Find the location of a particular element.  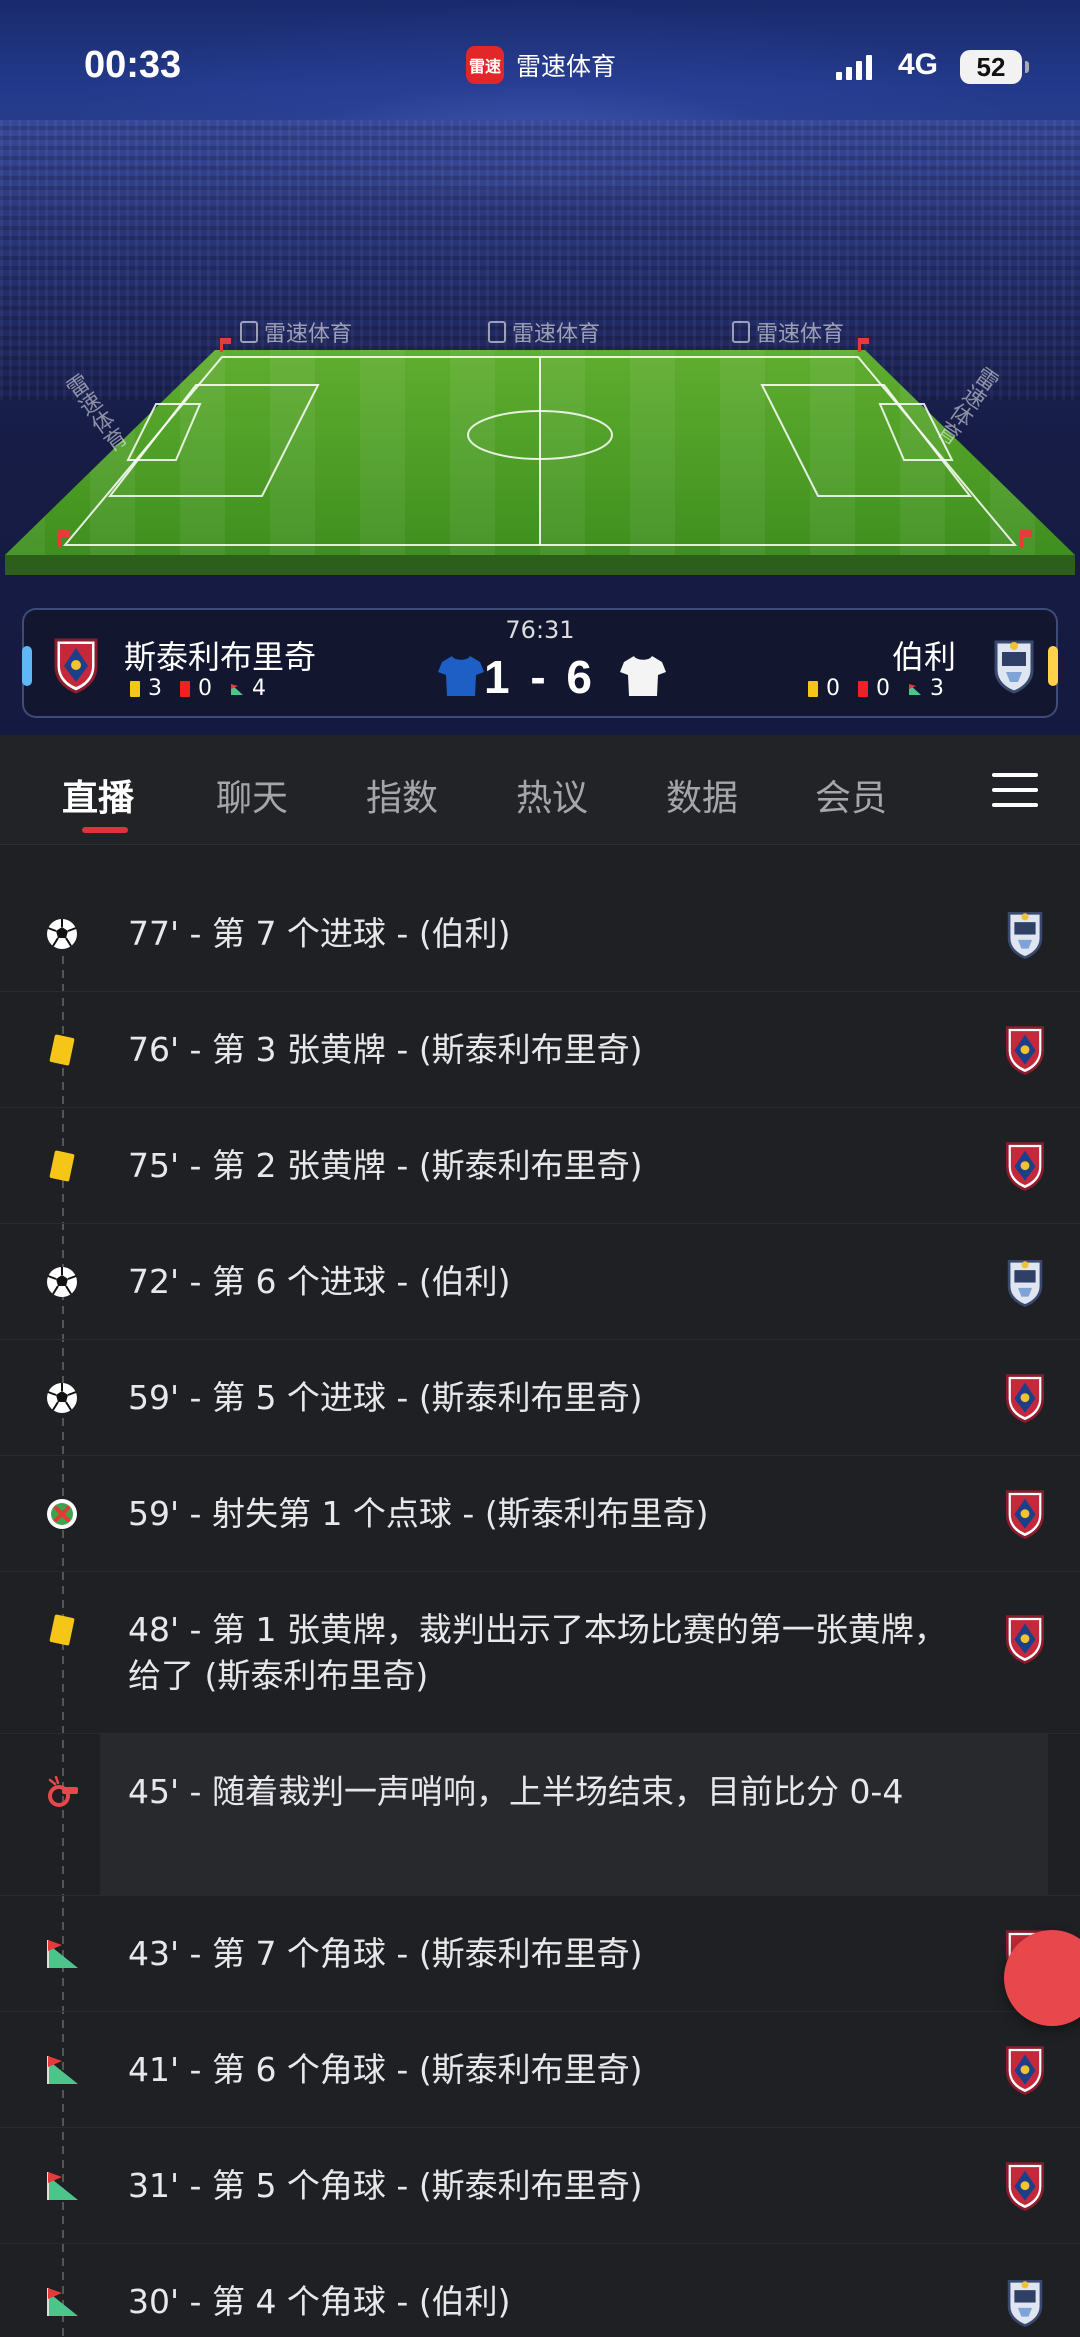

event-text: 77' - 第 7 个进球 - (伯利) is located at coordinates (319, 933).